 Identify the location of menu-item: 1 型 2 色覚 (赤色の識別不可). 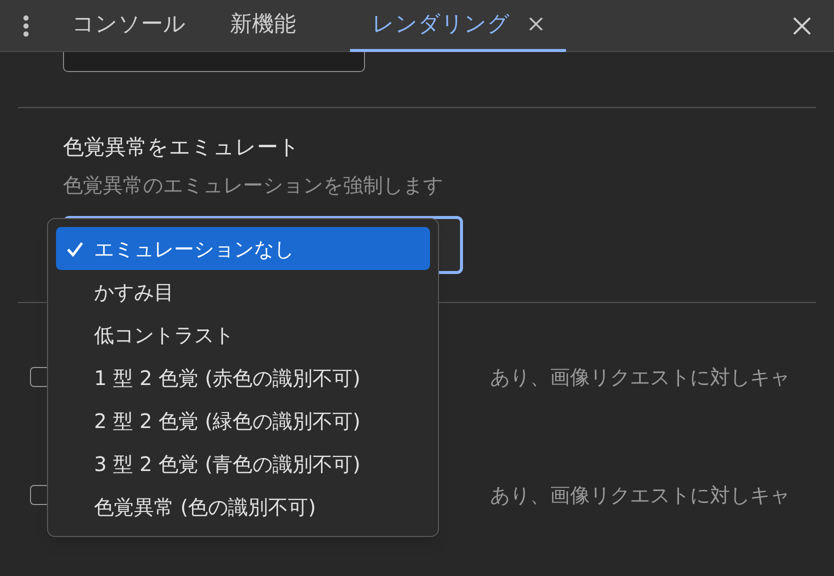
(243, 377).